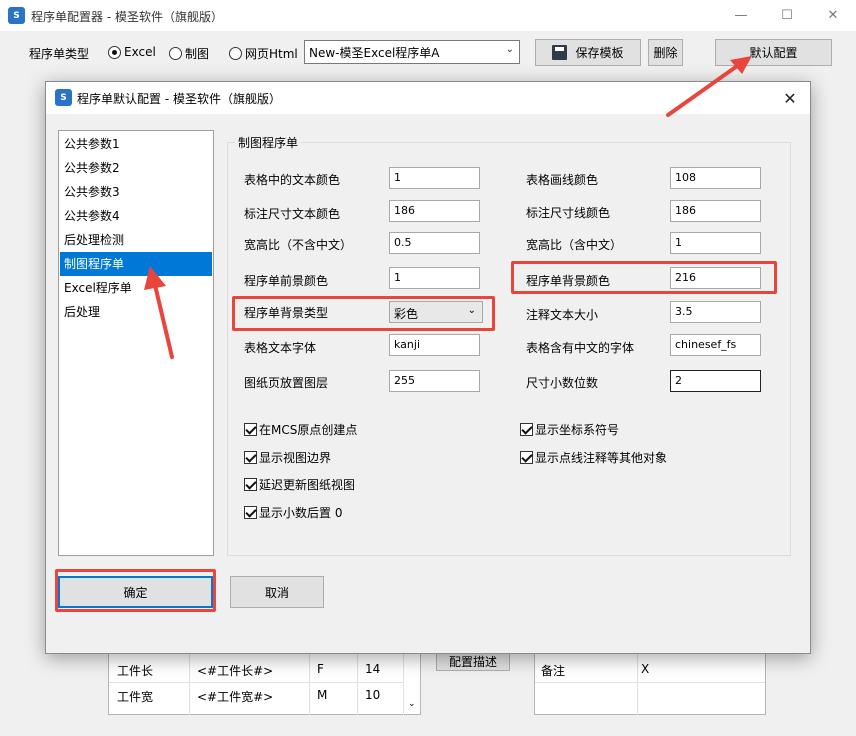 The height and width of the screenshot is (736, 856). What do you see at coordinates (562, 315) in the screenshot?
I see `field-label: 注释文本大小` at bounding box center [562, 315].